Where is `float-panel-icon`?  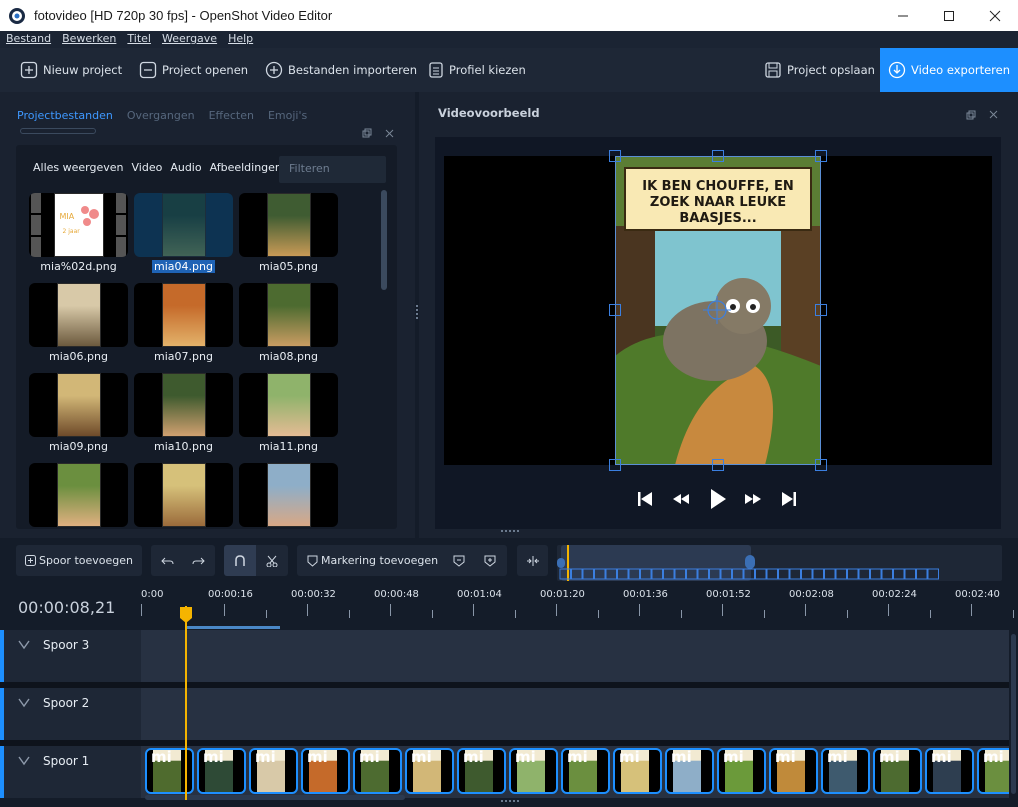
float-panel-icon is located at coordinates (367, 133).